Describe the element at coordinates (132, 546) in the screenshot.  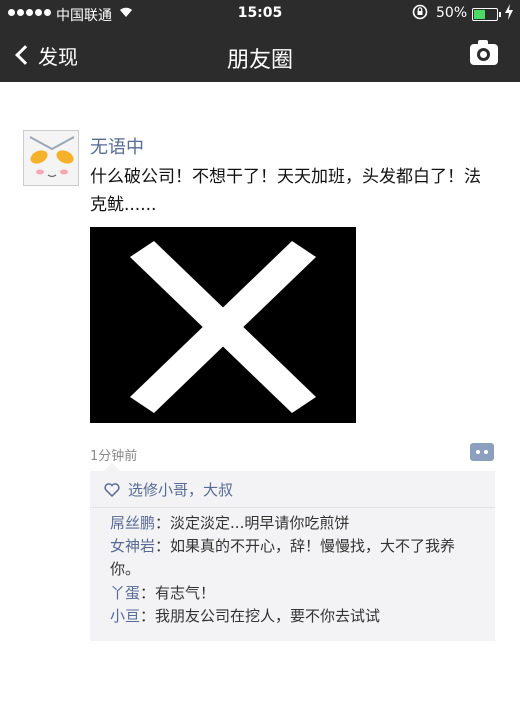
I see `commenter-name: 女神岩` at that location.